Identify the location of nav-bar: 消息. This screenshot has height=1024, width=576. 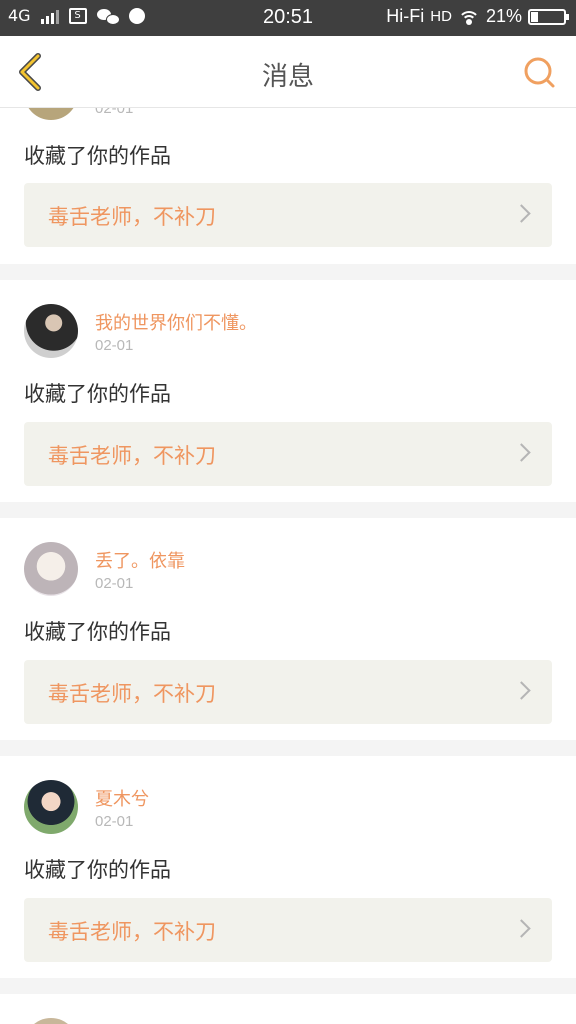
(288, 72).